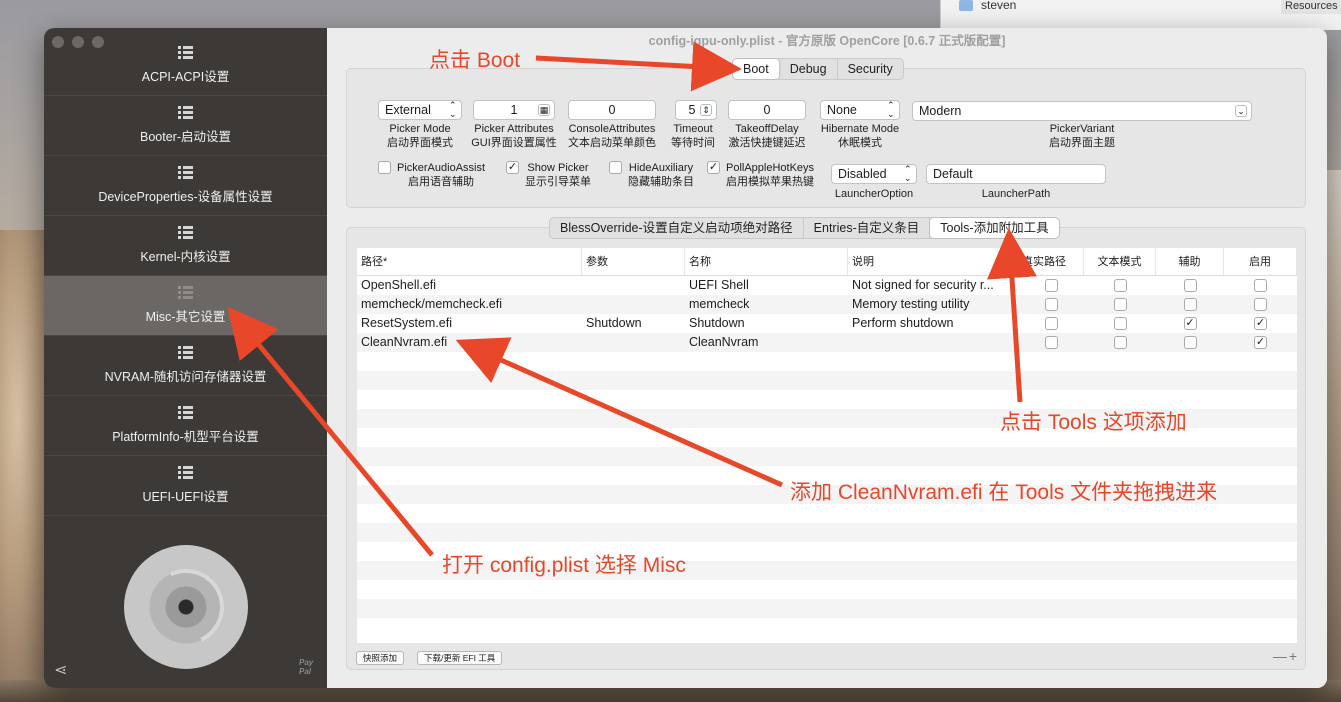 This screenshot has height=702, width=1341. What do you see at coordinates (756, 69) in the screenshot?
I see `tab-boot: Boot` at bounding box center [756, 69].